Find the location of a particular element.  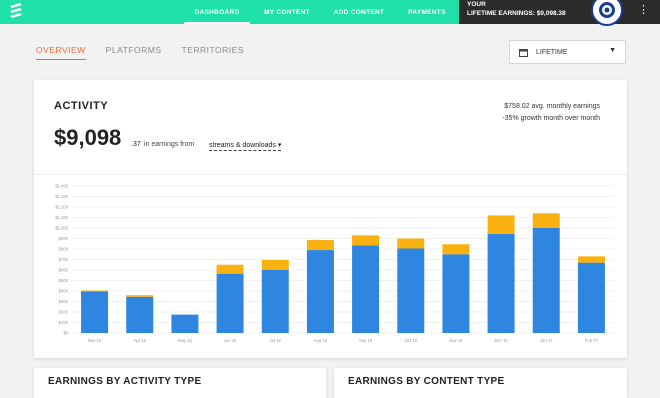

x-tick-label: Aug 16 is located at coordinates (321, 340).